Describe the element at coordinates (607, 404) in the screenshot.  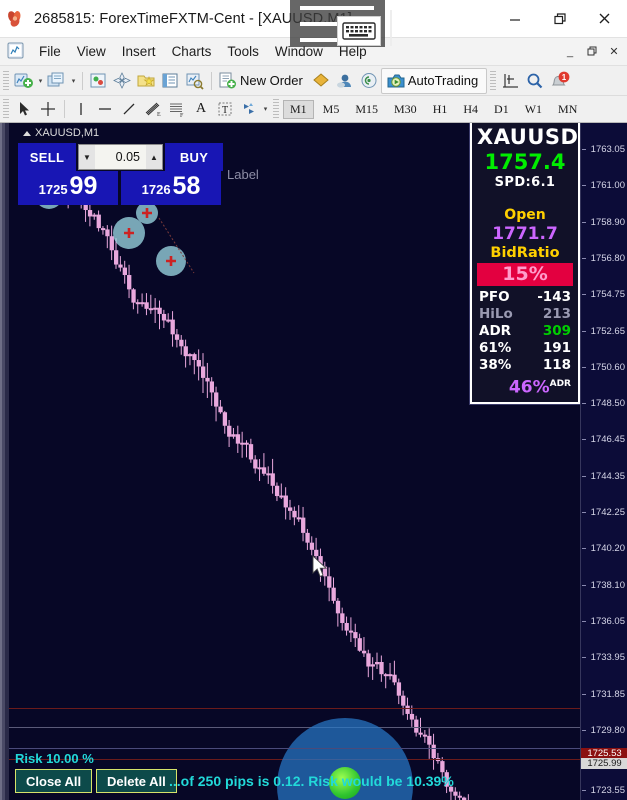
I see `price-axis-label: 1748.50` at that location.